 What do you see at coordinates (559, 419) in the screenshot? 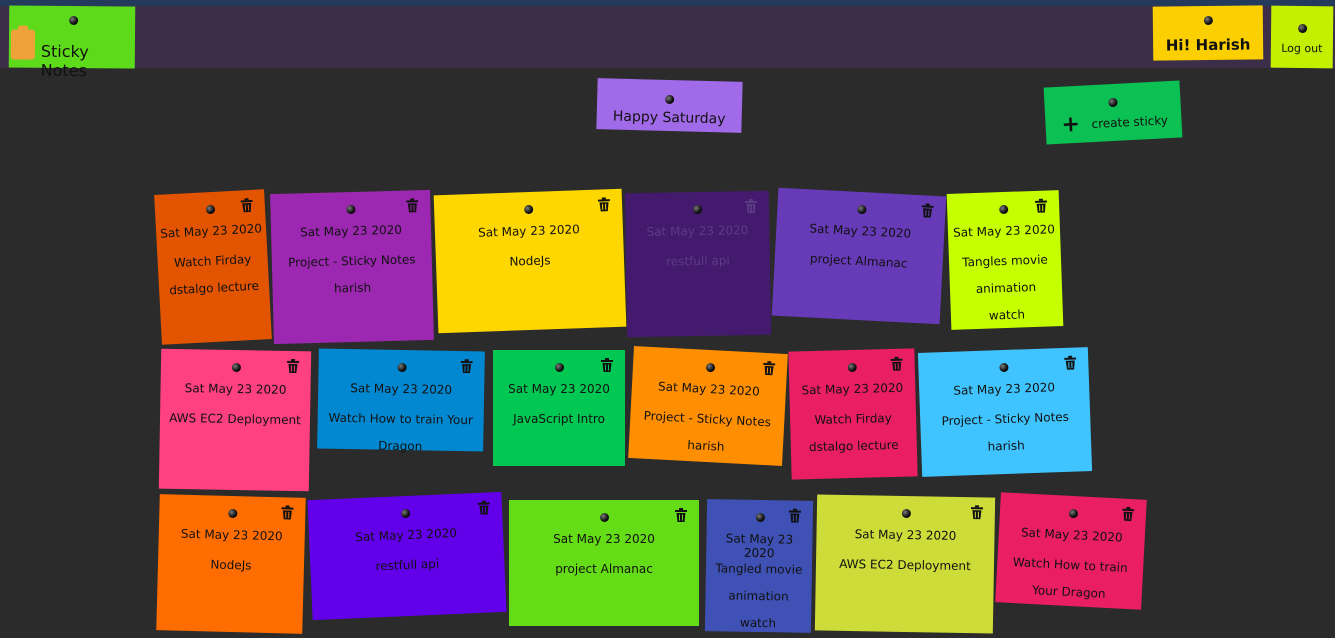
I see `note-text: JavaScript Intro` at bounding box center [559, 419].